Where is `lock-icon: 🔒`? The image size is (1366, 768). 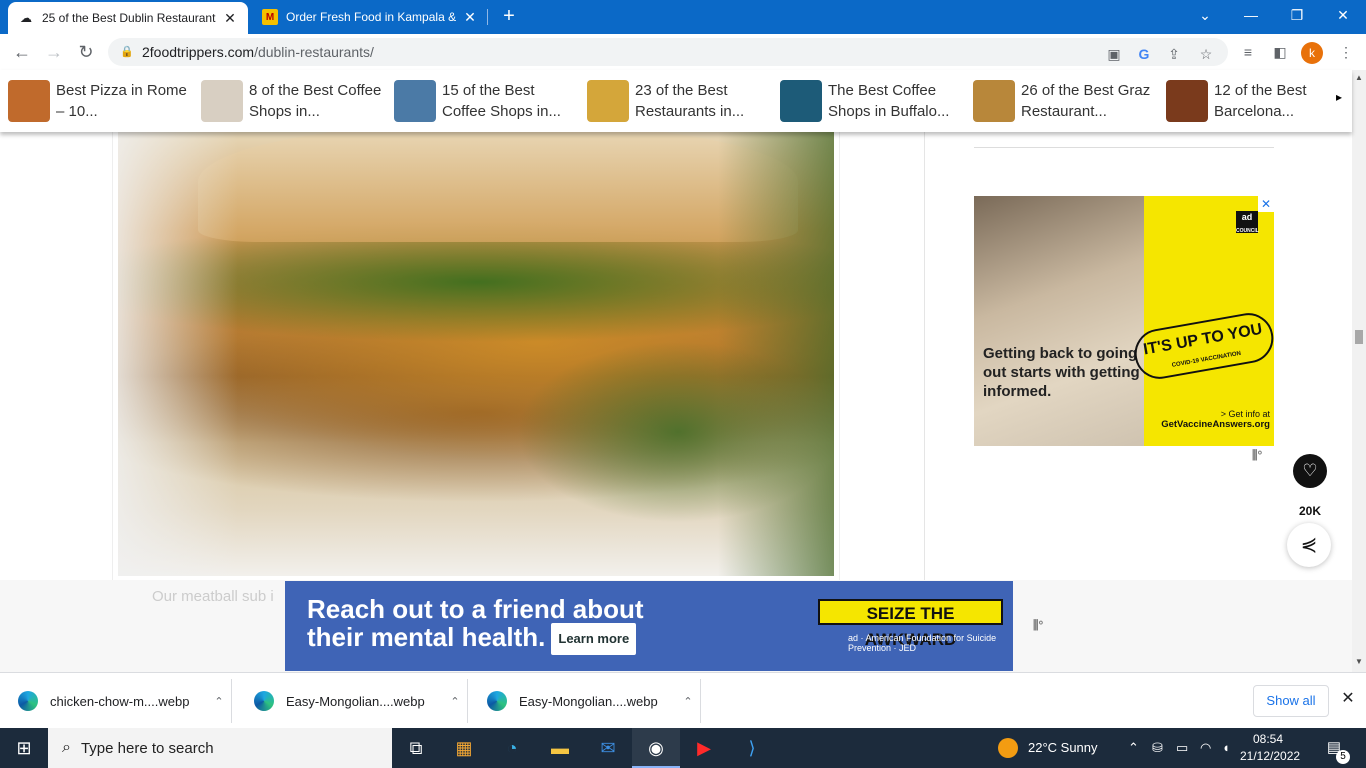
lock-icon: 🔒 is located at coordinates (127, 52).